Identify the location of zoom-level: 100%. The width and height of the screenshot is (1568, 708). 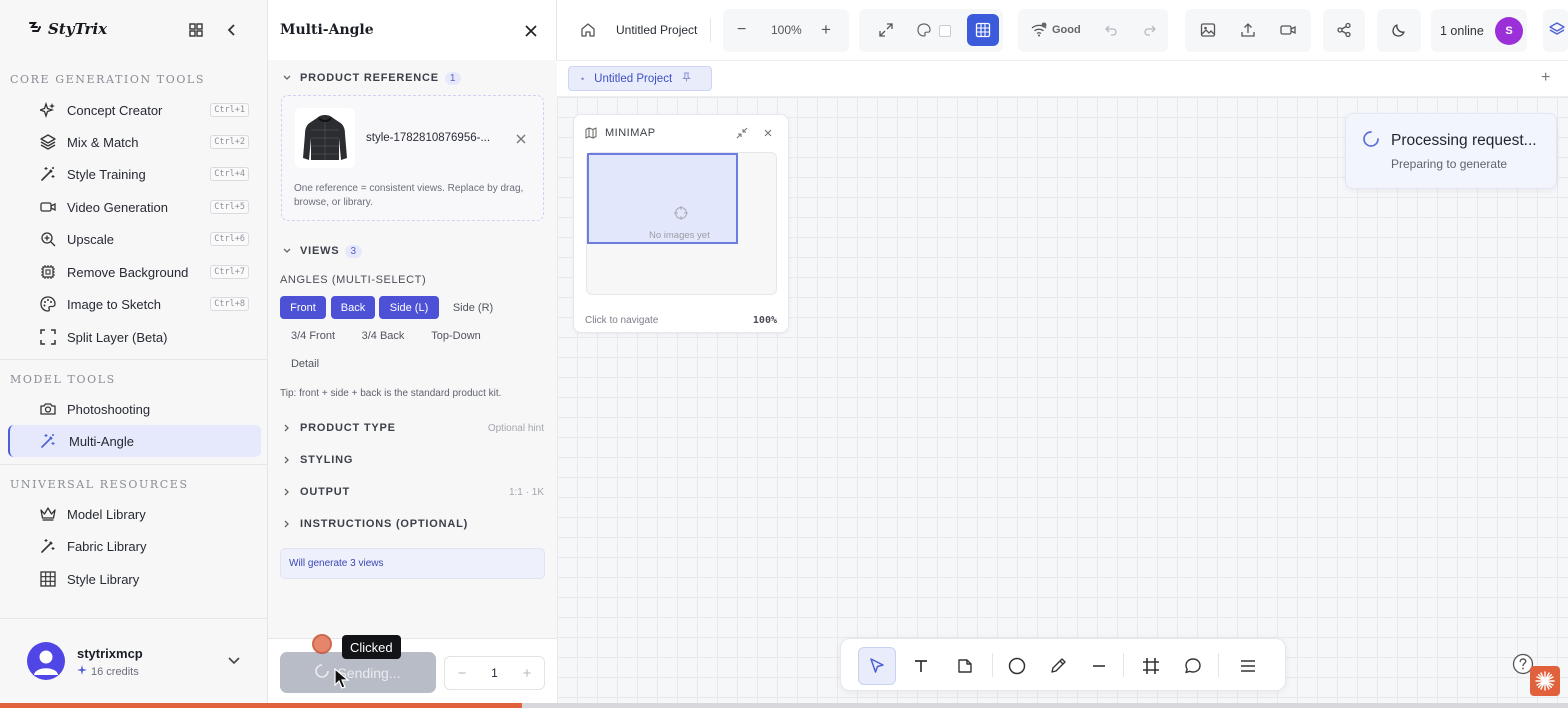
(786, 30).